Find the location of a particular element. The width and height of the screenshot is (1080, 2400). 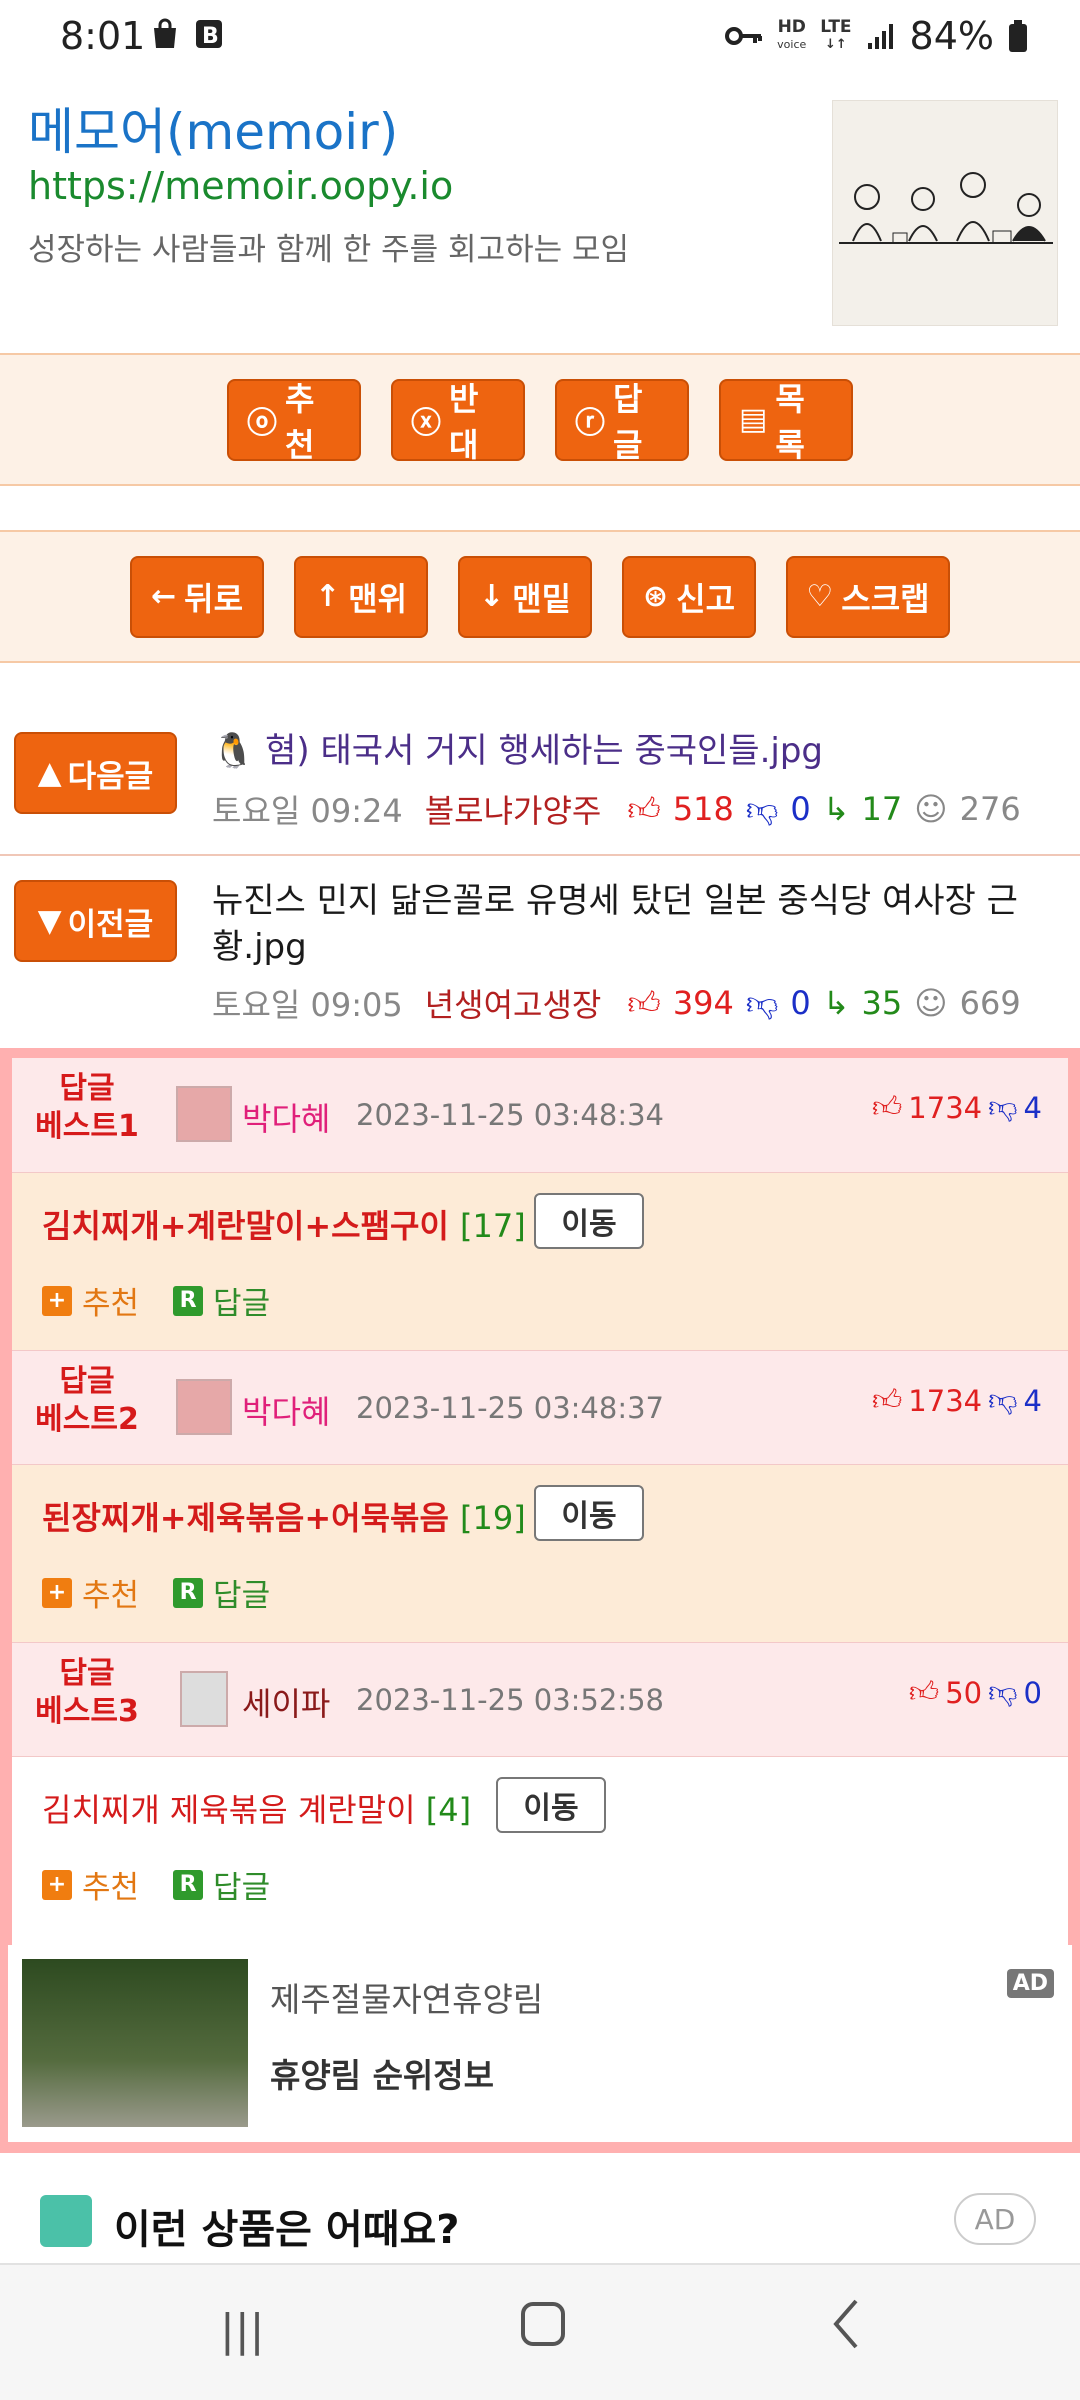

best-reply-text: 김치찌개+계란말이+스팸구이 [17] is located at coordinates (284, 1226).